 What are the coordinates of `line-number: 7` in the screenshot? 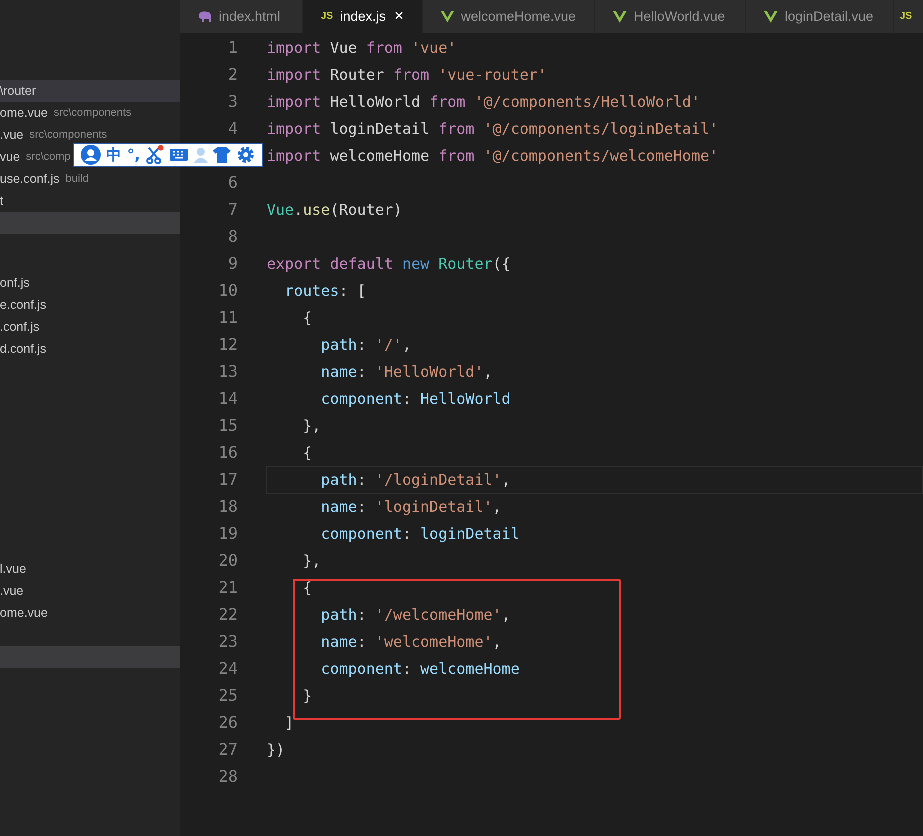 It's located at (233, 209).